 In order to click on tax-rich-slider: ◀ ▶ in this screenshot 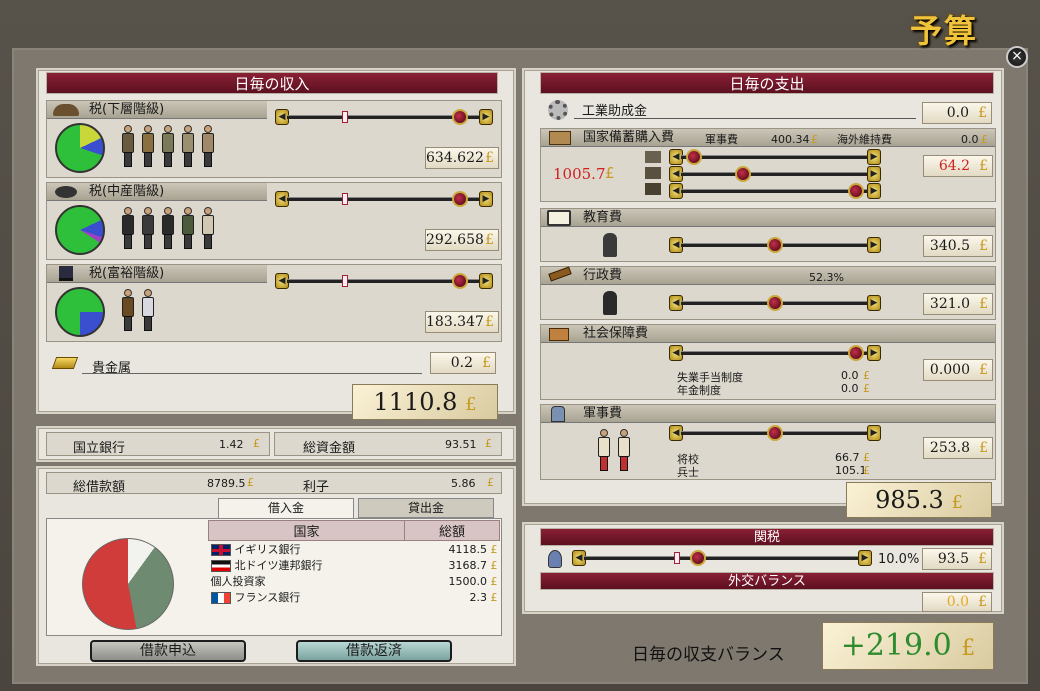, I will do `click(384, 281)`.